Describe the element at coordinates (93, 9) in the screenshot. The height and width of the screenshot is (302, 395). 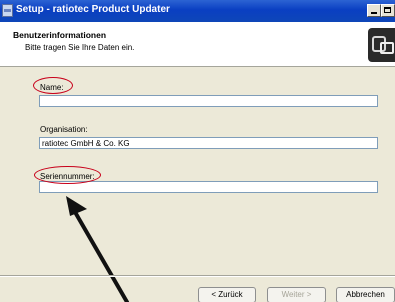
I see `window-title: Setup - ratiotec Product Updater` at that location.